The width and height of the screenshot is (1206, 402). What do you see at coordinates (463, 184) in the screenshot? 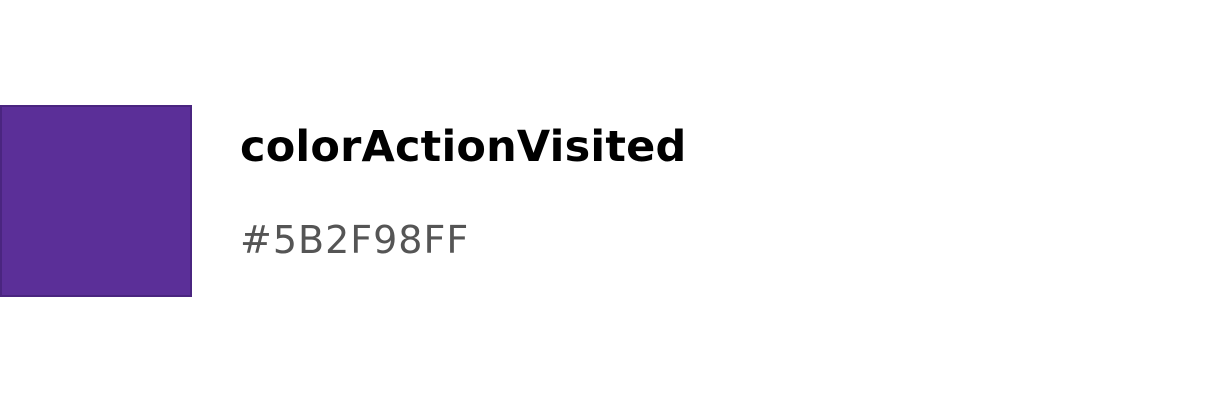
I see `token-info: colorActionVisited #5B2F98FF` at bounding box center [463, 184].